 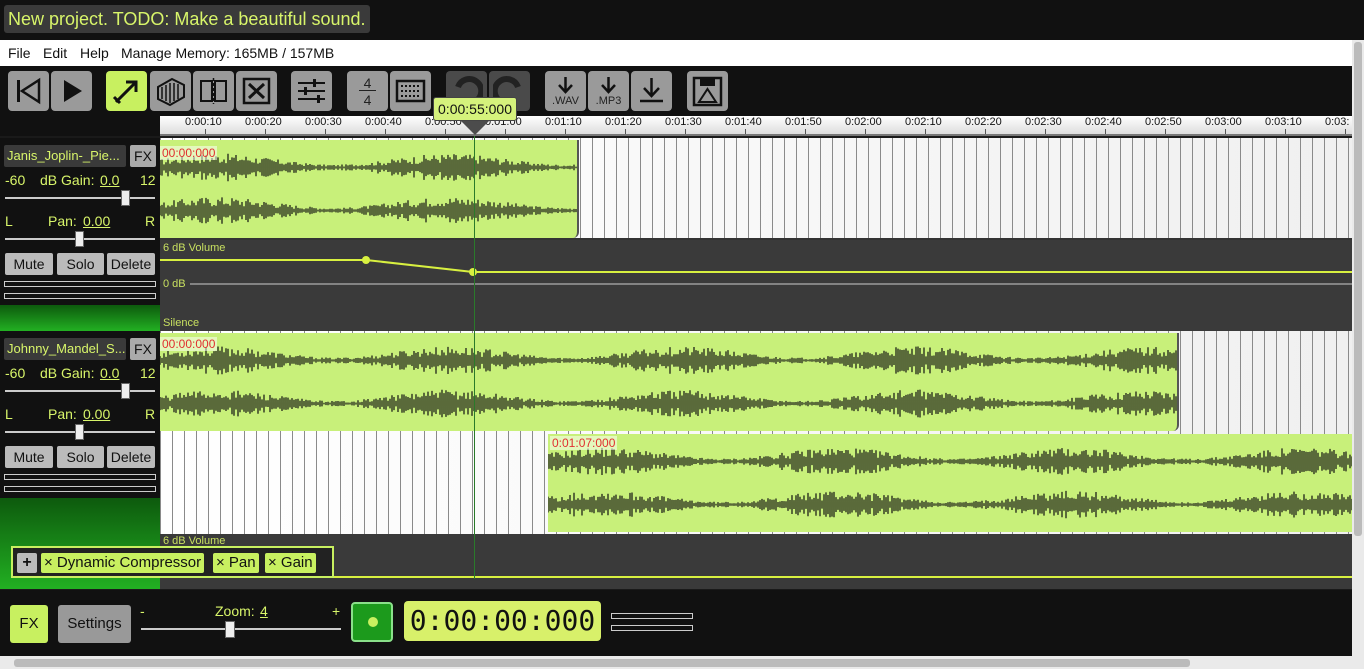 I want to click on ruler-tick-label: 0:00:20, so click(x=263, y=122).